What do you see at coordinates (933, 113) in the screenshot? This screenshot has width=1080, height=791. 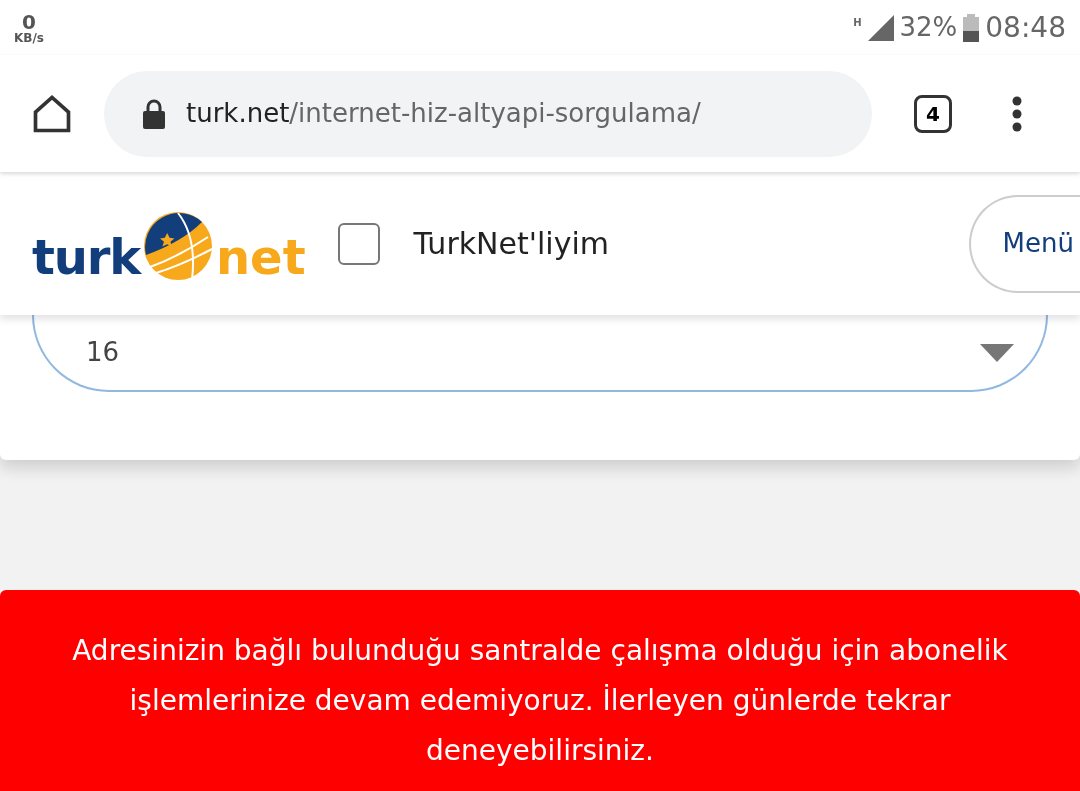 I see `tab-count-button: 4` at bounding box center [933, 113].